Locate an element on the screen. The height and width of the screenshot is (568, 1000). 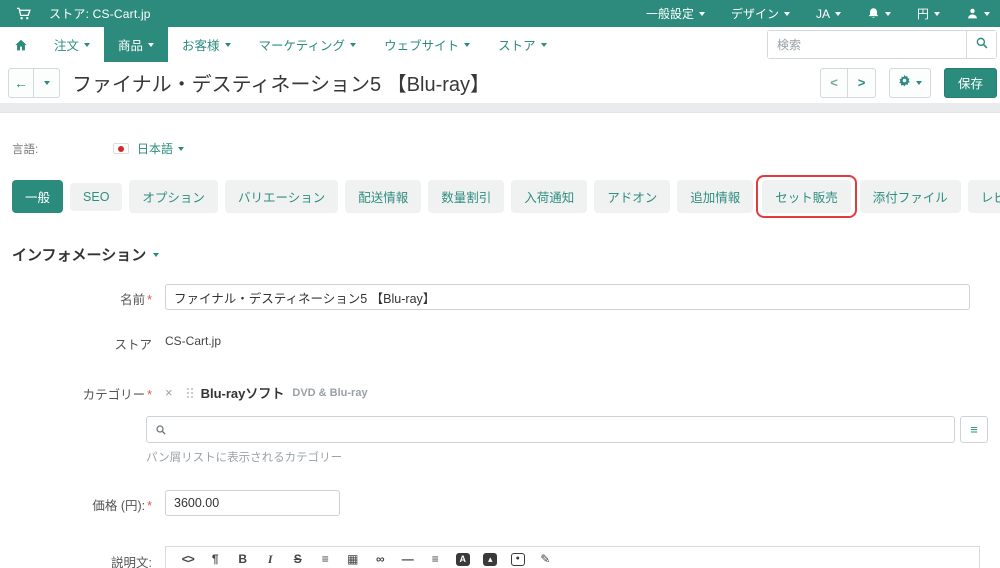
currency-menu: 円 is located at coordinates (928, 13).